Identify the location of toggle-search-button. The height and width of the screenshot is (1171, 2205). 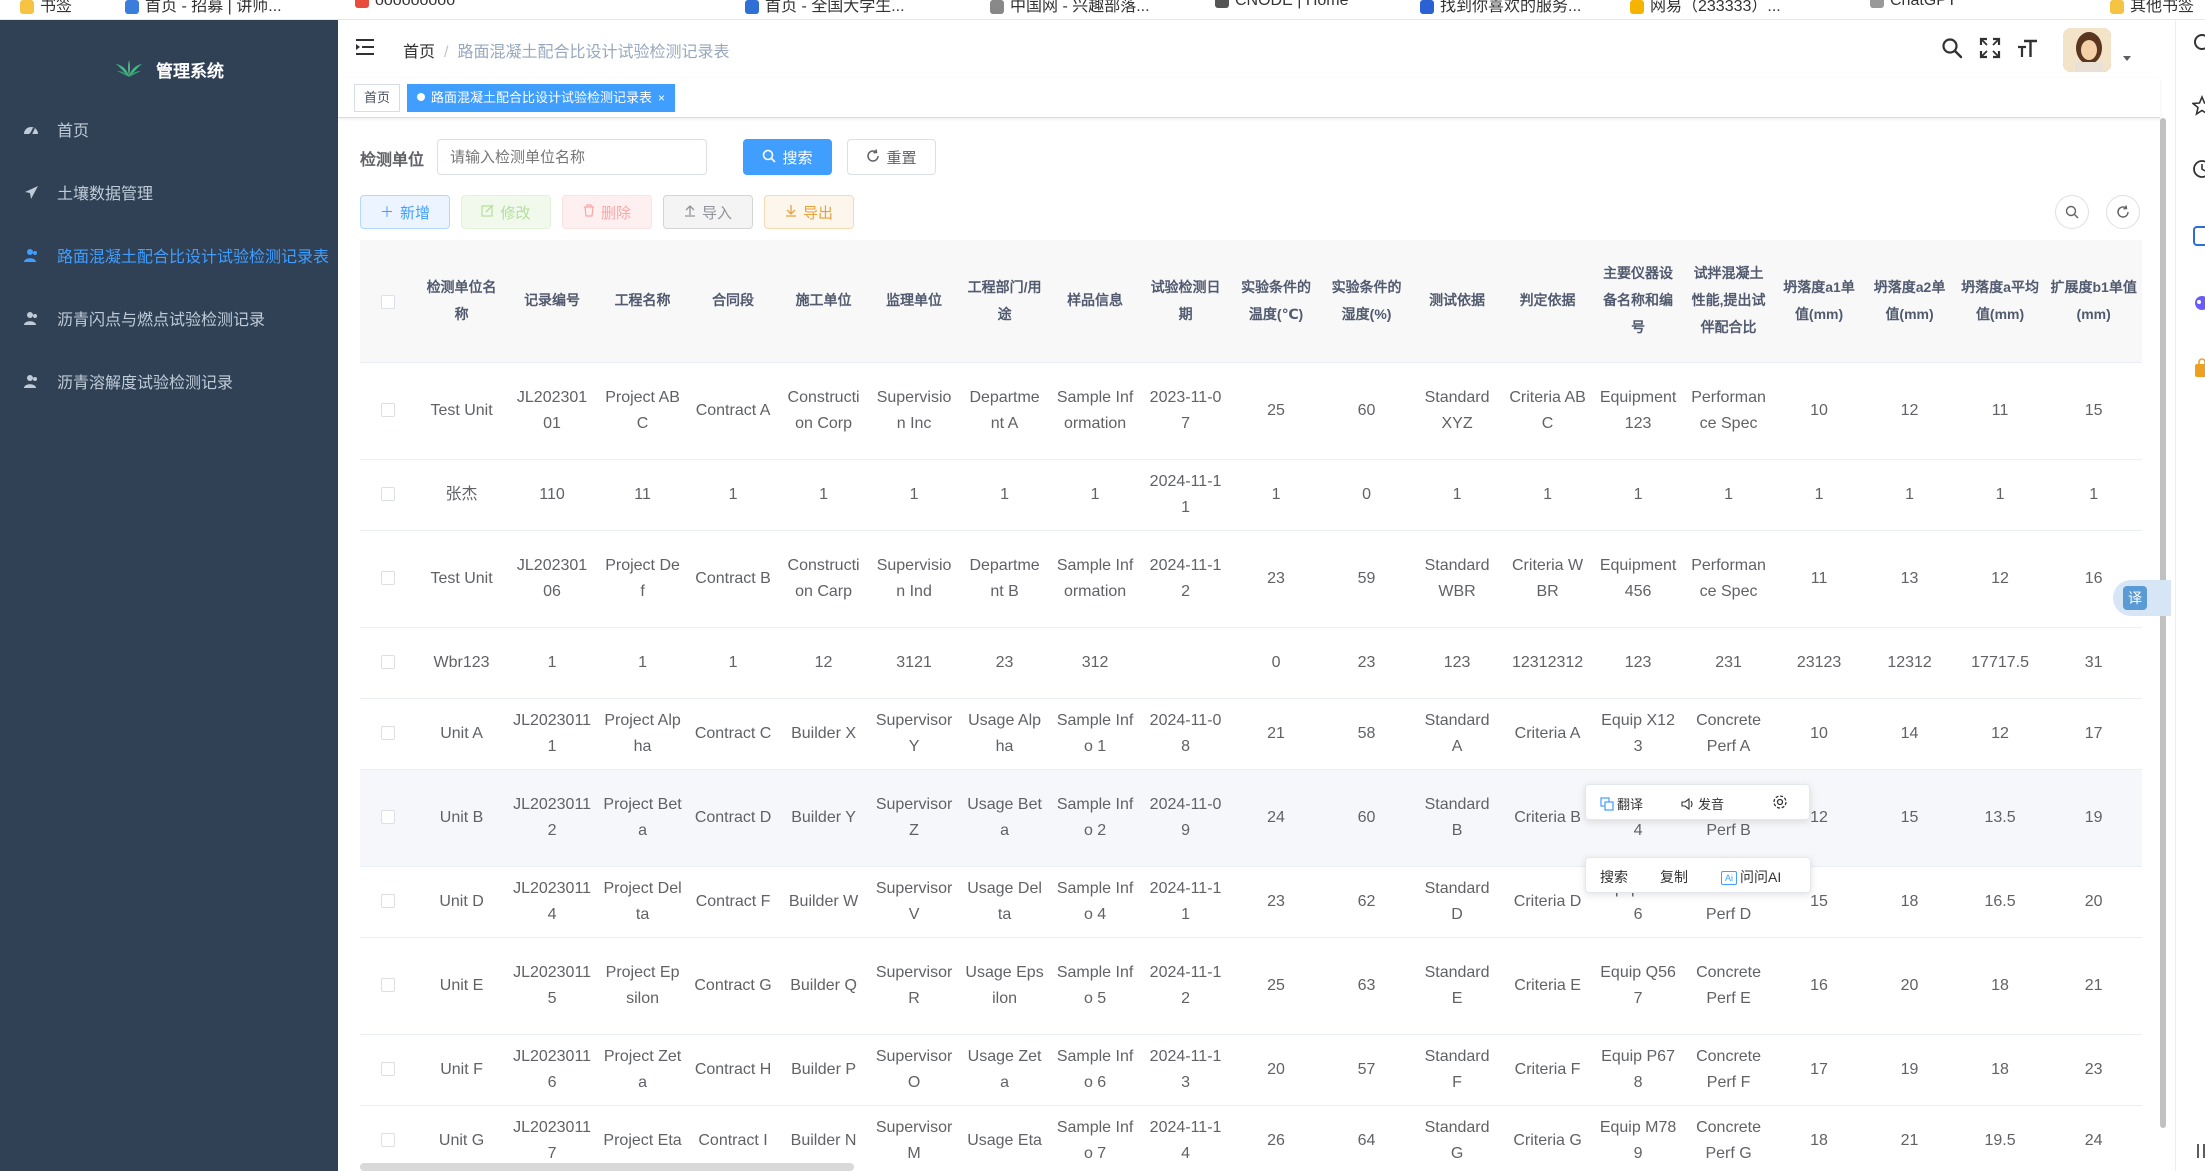
(2072, 212).